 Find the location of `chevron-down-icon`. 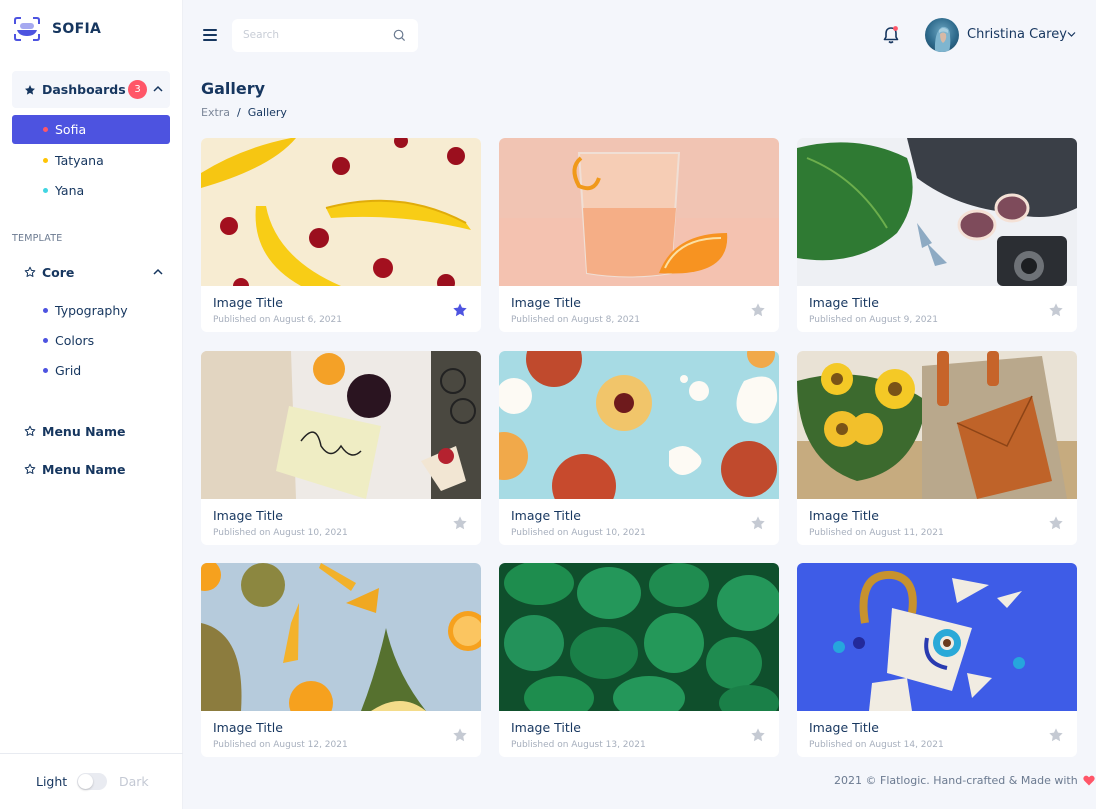

chevron-down-icon is located at coordinates (1071, 34).